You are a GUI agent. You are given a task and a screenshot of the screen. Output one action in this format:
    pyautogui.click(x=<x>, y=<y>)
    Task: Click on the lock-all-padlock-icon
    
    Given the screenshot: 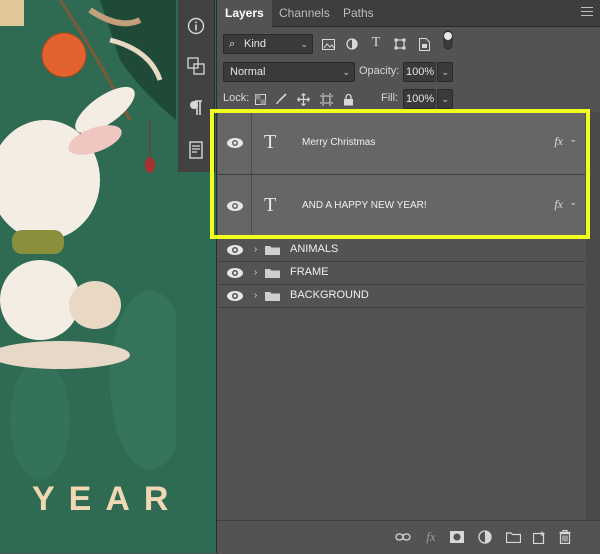 What is the action you would take?
    pyautogui.click(x=348, y=99)
    